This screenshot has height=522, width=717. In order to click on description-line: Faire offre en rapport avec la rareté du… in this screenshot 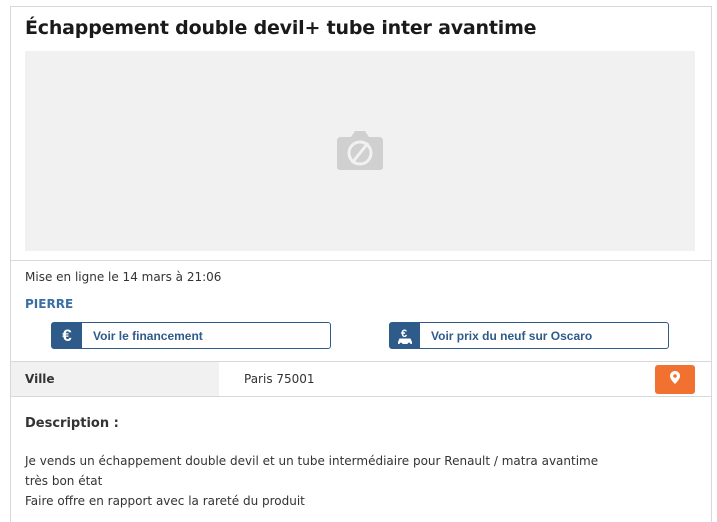, I will do `click(165, 501)`.